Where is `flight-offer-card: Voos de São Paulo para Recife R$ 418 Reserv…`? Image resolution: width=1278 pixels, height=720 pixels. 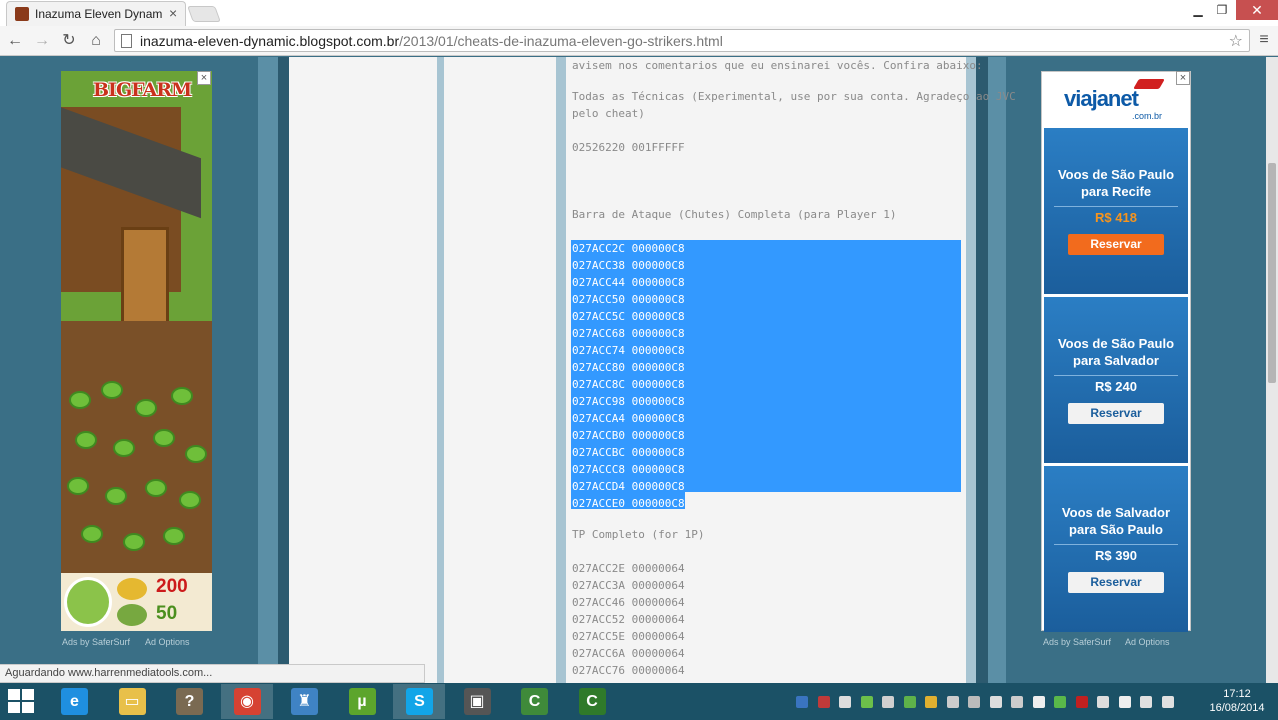
flight-offer-card: Voos de São Paulo para Recife R$ 418 Reserv… is located at coordinates (1116, 211).